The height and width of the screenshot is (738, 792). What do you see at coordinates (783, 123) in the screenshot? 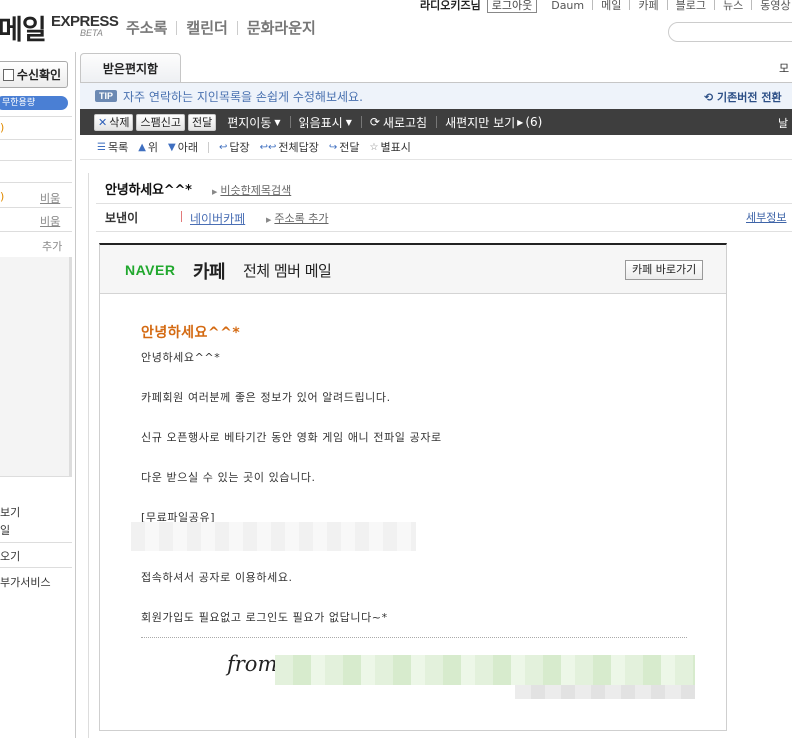
I see `toolbar-right-text: 날` at bounding box center [783, 123].